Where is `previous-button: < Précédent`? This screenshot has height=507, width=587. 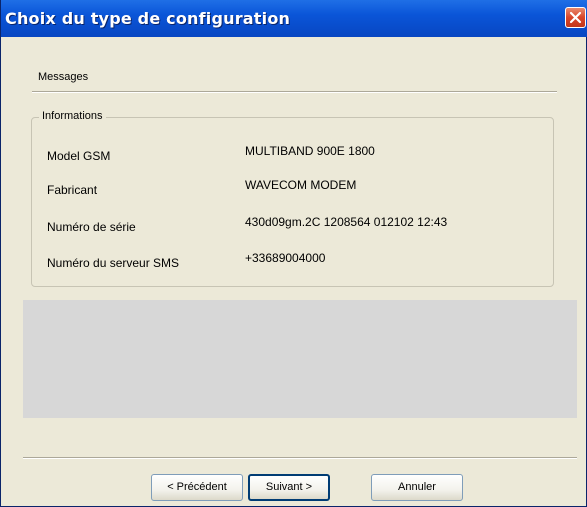 previous-button: < Précédent is located at coordinates (197, 487).